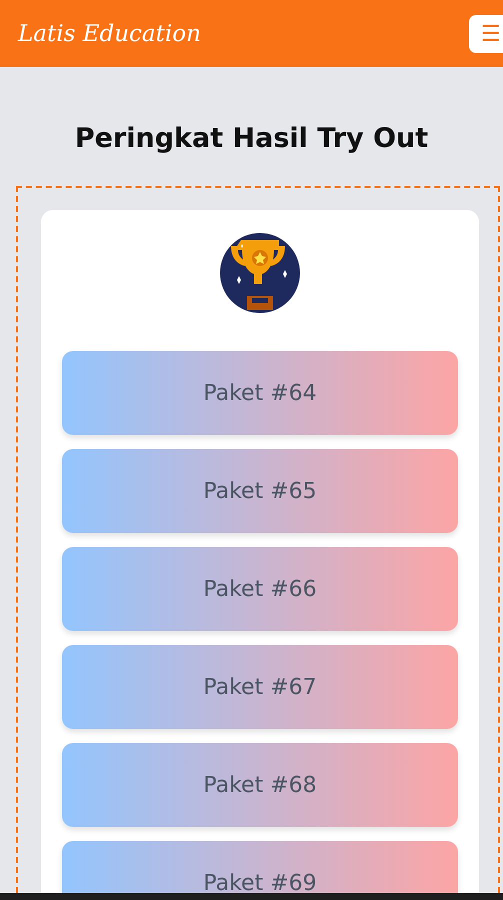 The image size is (503, 900). Describe the element at coordinates (260, 589) in the screenshot. I see `package-button: Paket #66` at that location.